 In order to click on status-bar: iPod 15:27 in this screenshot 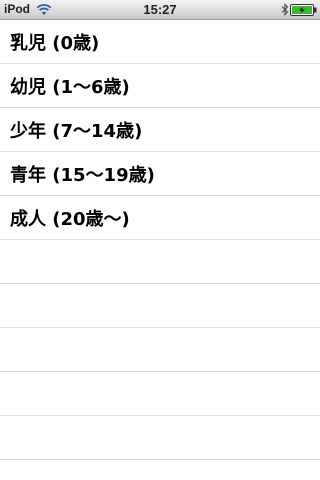, I will do `click(160, 10)`.